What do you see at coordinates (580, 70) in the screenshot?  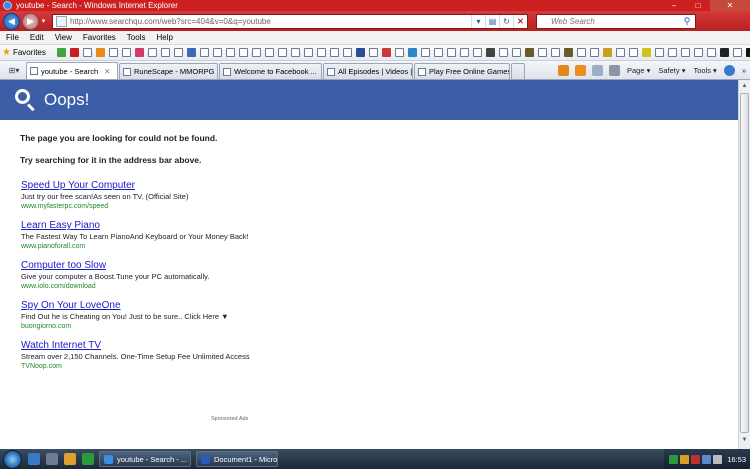 I see `feeds-icon` at bounding box center [580, 70].